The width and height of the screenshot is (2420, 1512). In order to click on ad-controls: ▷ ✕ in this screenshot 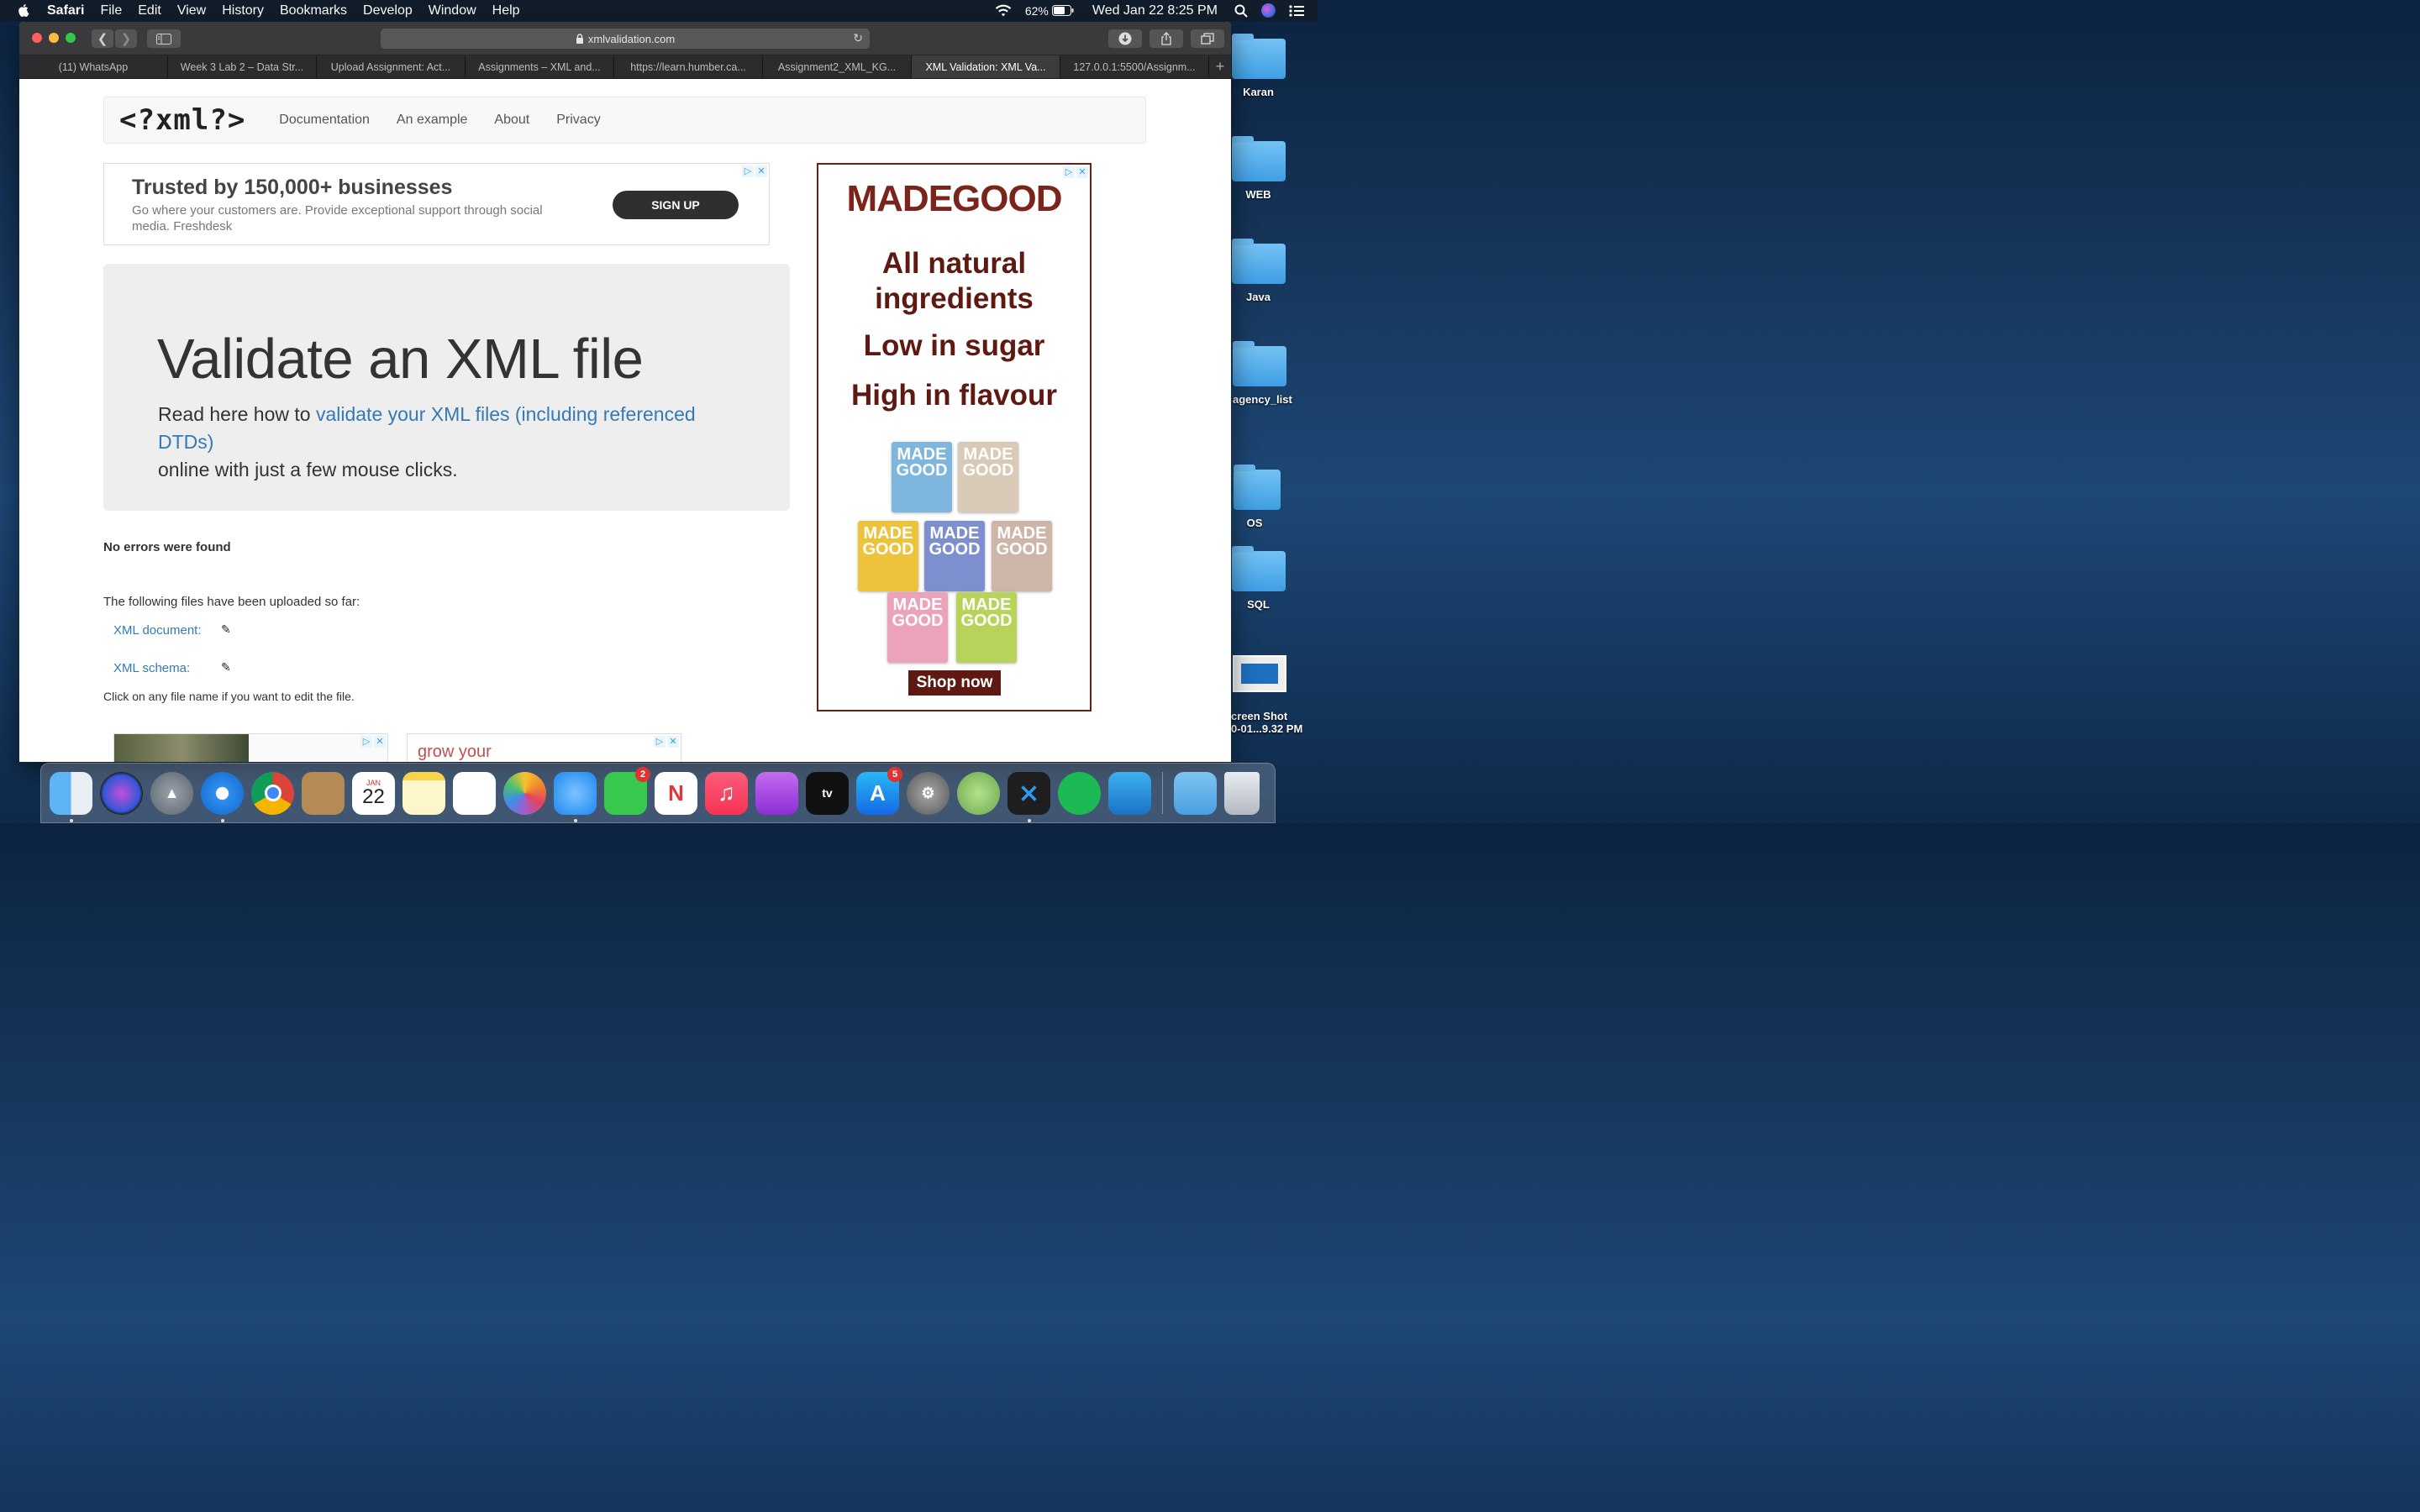, I will do `click(1075, 172)`.